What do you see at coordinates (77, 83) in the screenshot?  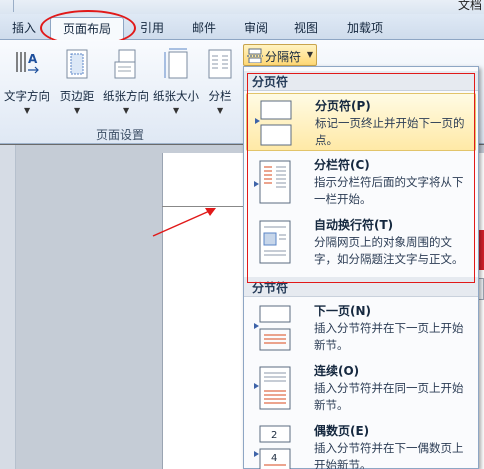 I see `margins-button: 页边距 ▼` at bounding box center [77, 83].